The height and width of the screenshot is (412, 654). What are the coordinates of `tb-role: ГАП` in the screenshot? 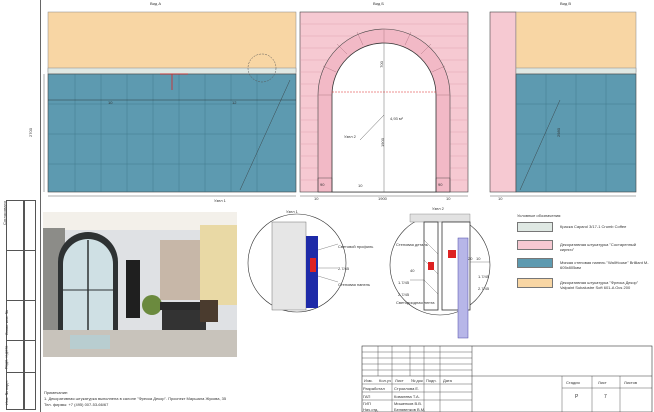 It's located at (367, 396).